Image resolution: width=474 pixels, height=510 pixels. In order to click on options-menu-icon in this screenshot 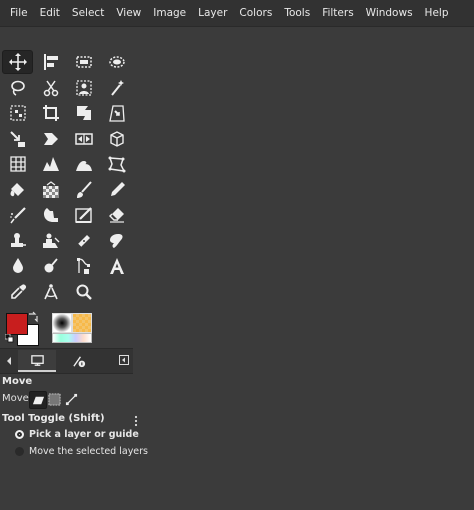, I will do `click(136, 421)`.